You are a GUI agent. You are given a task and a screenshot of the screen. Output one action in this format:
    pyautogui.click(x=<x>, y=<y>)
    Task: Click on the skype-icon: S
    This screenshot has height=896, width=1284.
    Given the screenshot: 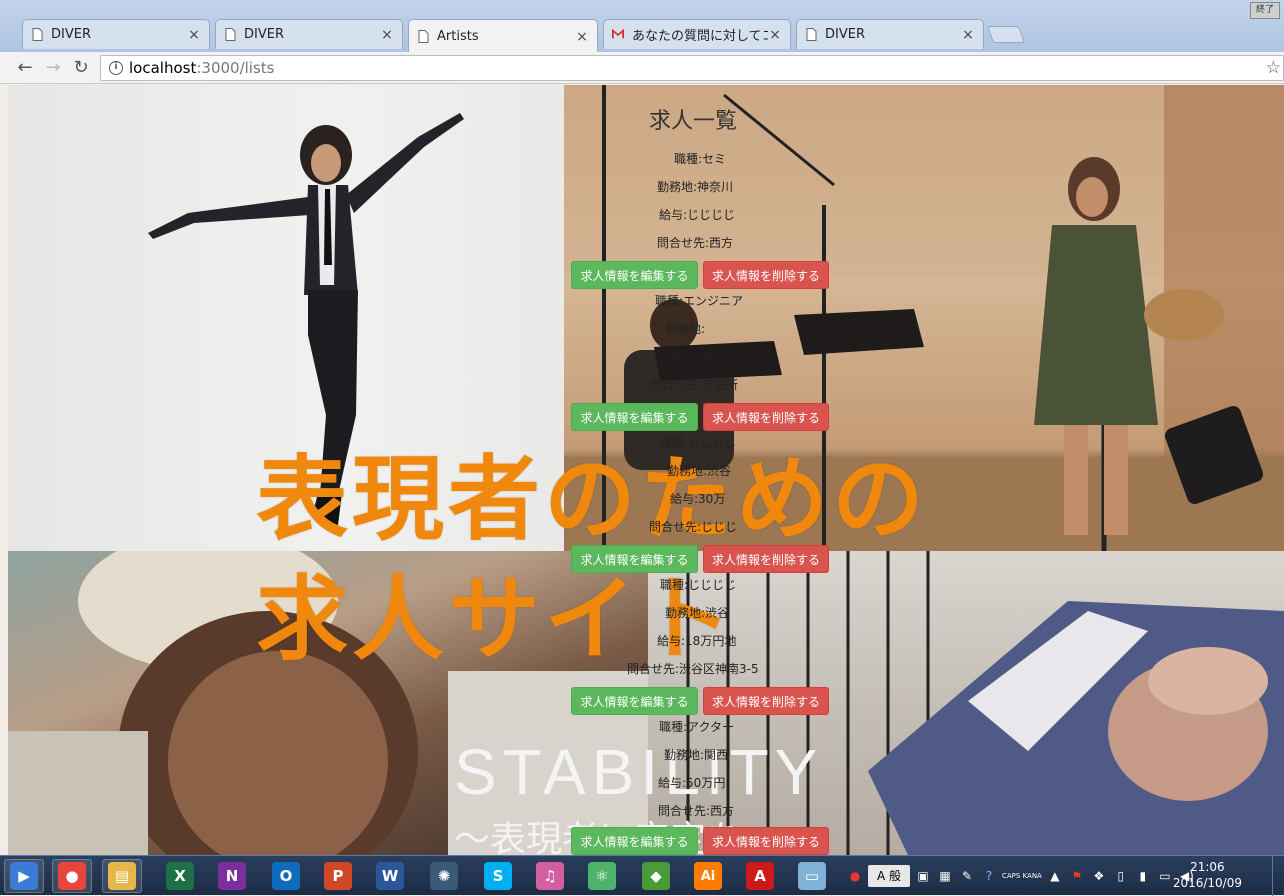 What is the action you would take?
    pyautogui.click(x=498, y=876)
    